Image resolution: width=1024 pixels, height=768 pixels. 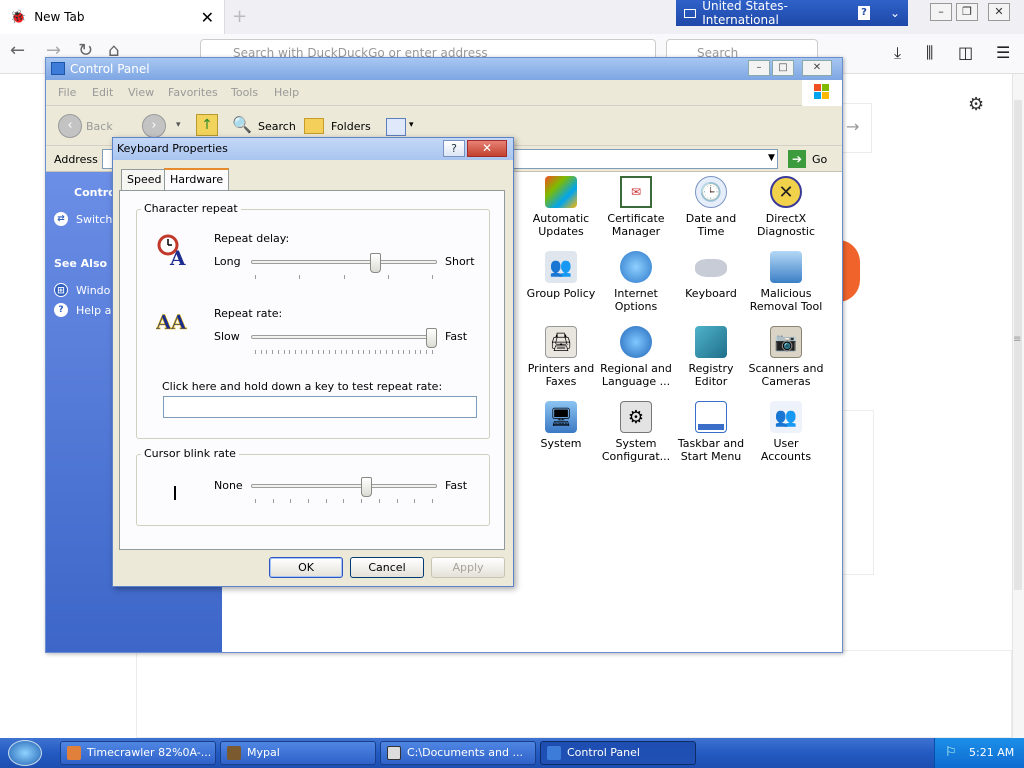 I want to click on taskbar-start-menu-item: Taskbar and Start Menu, so click(x=711, y=432).